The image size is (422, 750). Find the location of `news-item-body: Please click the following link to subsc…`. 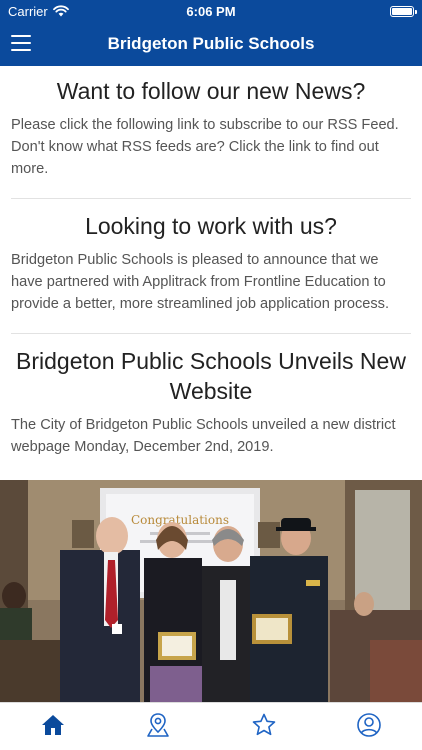

news-item-body: Please click the following link to subsc… is located at coordinates (205, 147).